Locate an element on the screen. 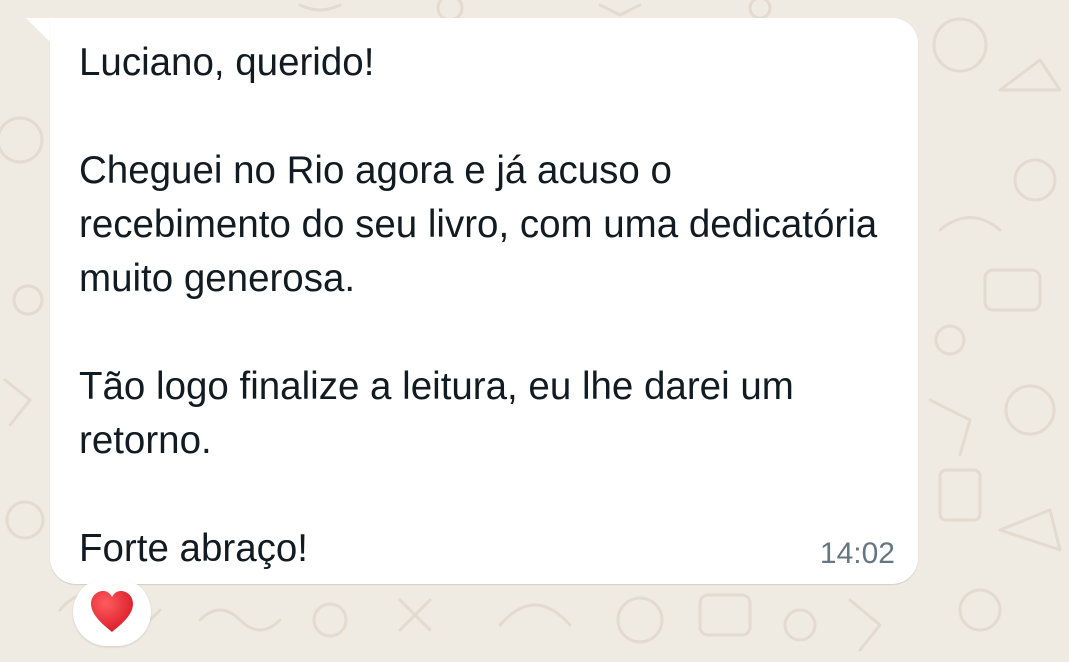  red-heart-icon is located at coordinates (112, 611).